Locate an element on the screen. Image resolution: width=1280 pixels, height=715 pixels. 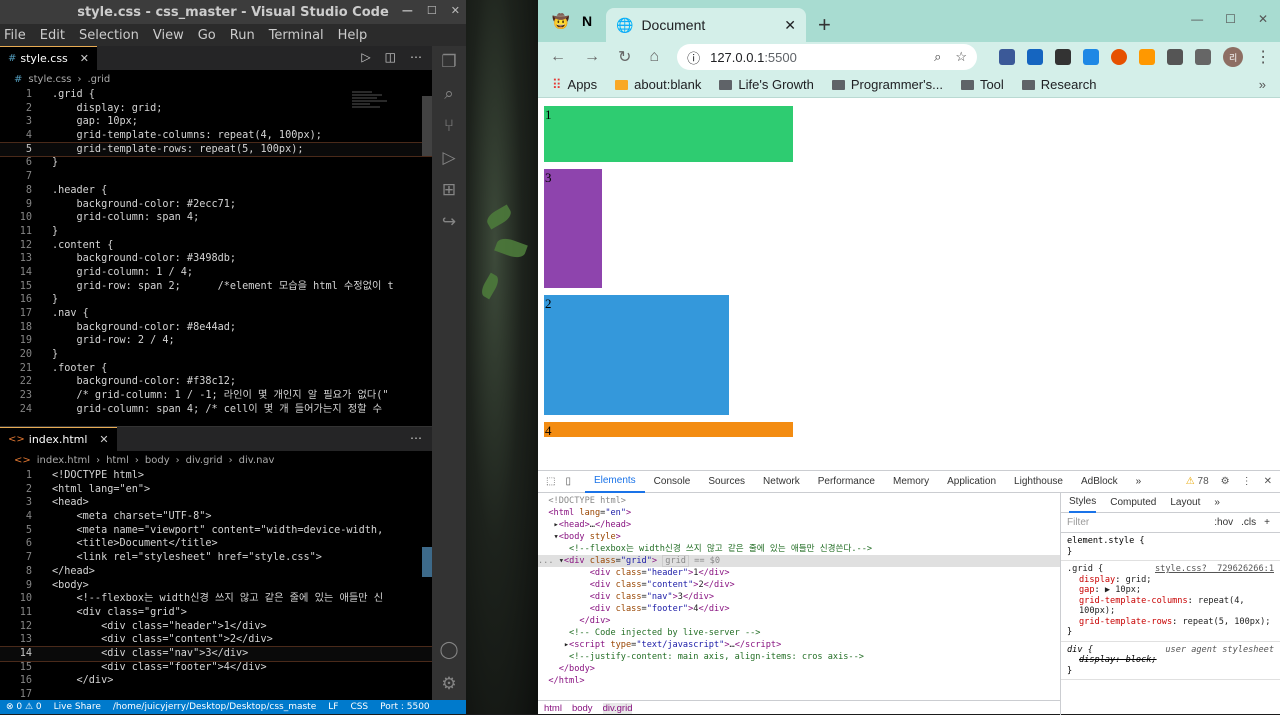
styles-filter-input: Filter :hov .cls + is located at coordinates (1170, 523).